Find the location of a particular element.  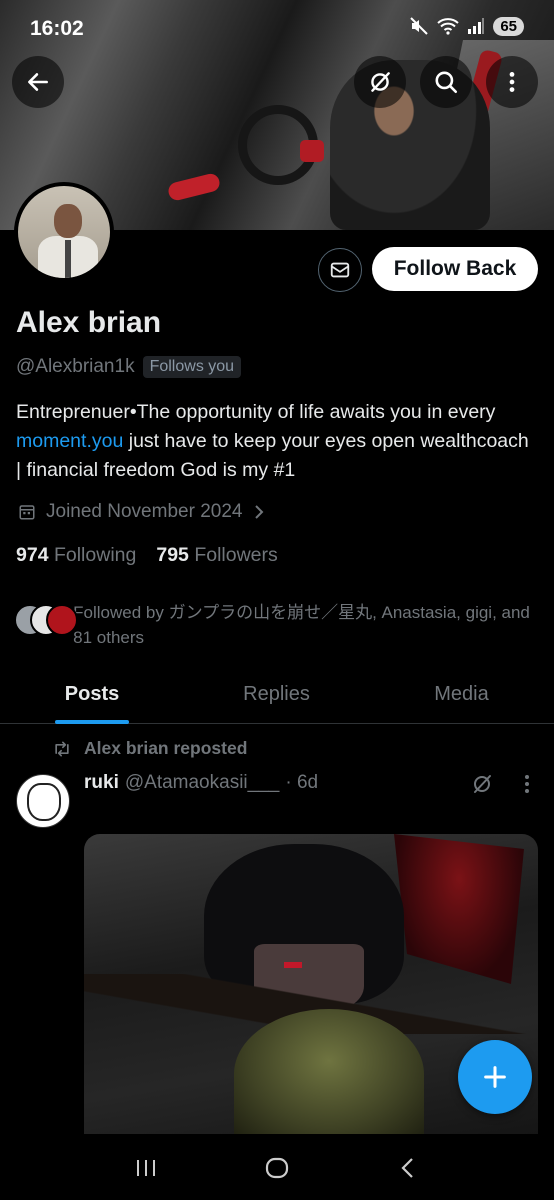

message-button is located at coordinates (340, 270).